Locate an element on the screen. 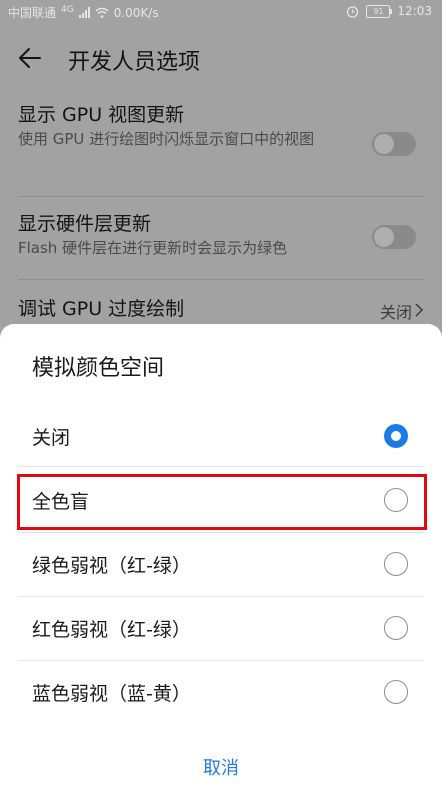 This screenshot has width=442, height=800. wifi-icon is located at coordinates (102, 12).